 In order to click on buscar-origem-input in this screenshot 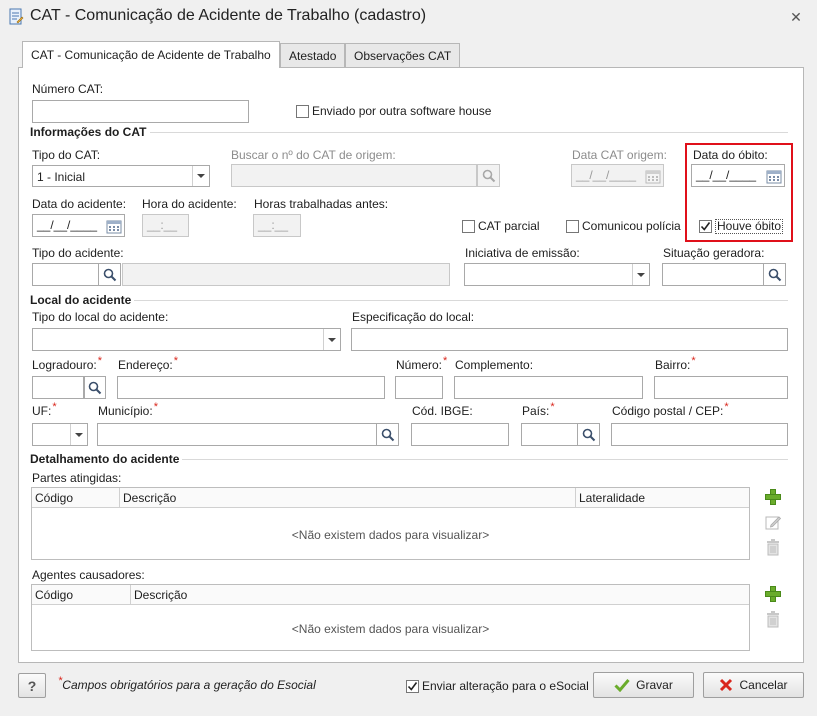, I will do `click(354, 175)`.